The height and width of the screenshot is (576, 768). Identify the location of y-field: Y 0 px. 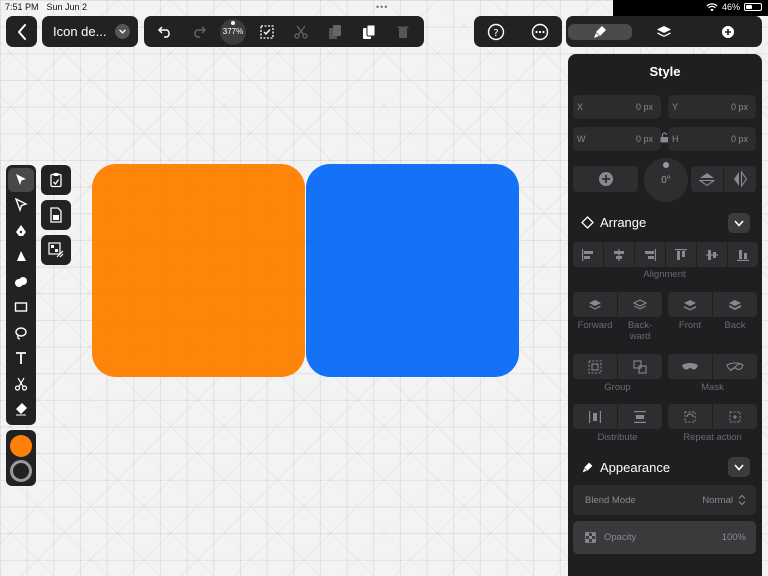
(712, 107).